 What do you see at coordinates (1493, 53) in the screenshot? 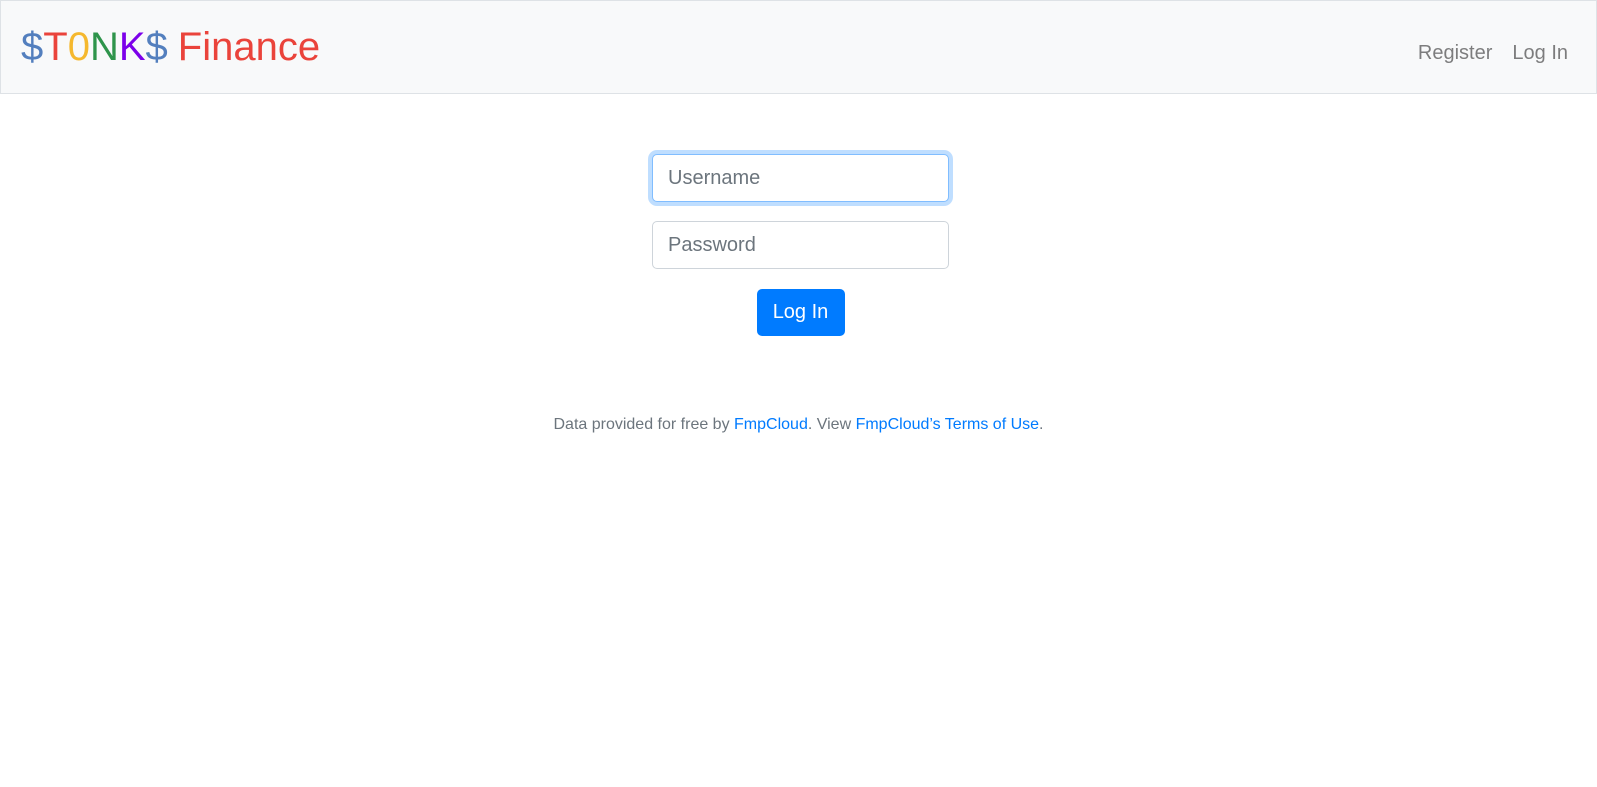
I see `nav-links: Register Log In` at bounding box center [1493, 53].